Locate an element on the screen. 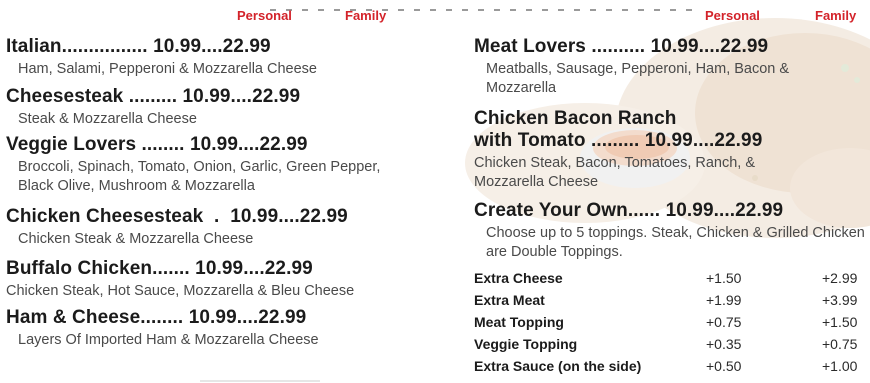 This screenshot has height=383, width=870. left-personal-header: Personal is located at coordinates (264, 15).